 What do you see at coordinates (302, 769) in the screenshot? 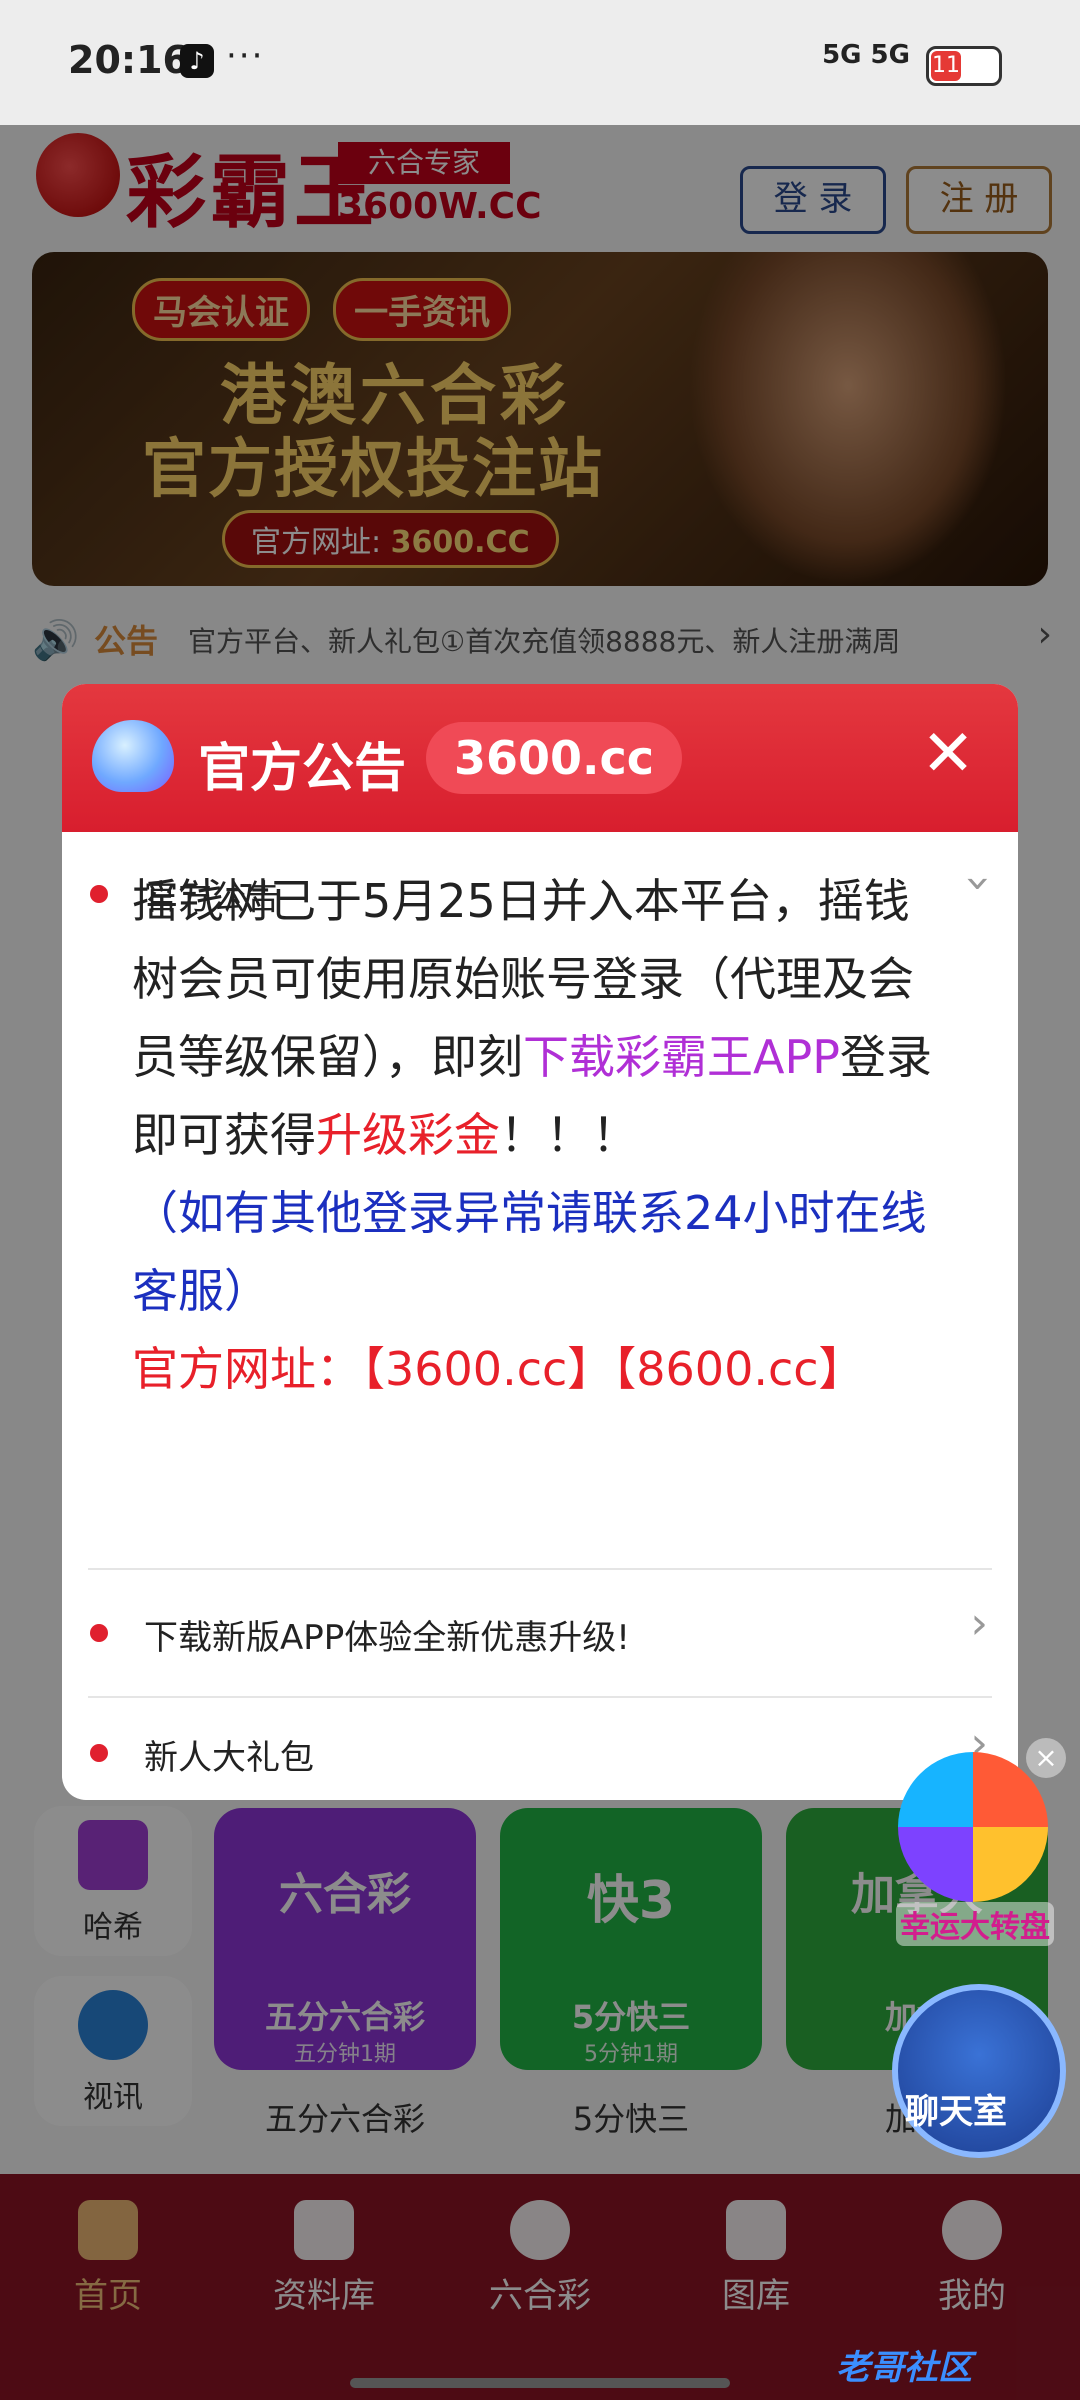
I see `modal-title: 官方公告` at bounding box center [302, 769].